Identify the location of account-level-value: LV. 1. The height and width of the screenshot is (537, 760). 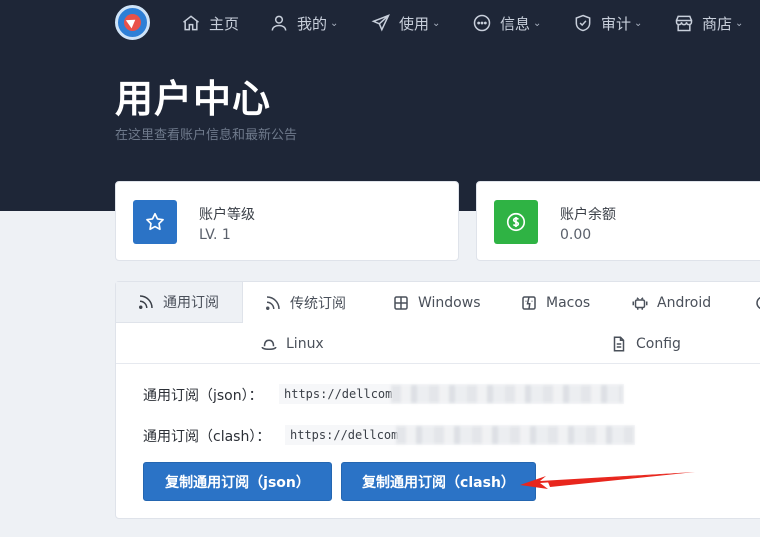
(215, 235).